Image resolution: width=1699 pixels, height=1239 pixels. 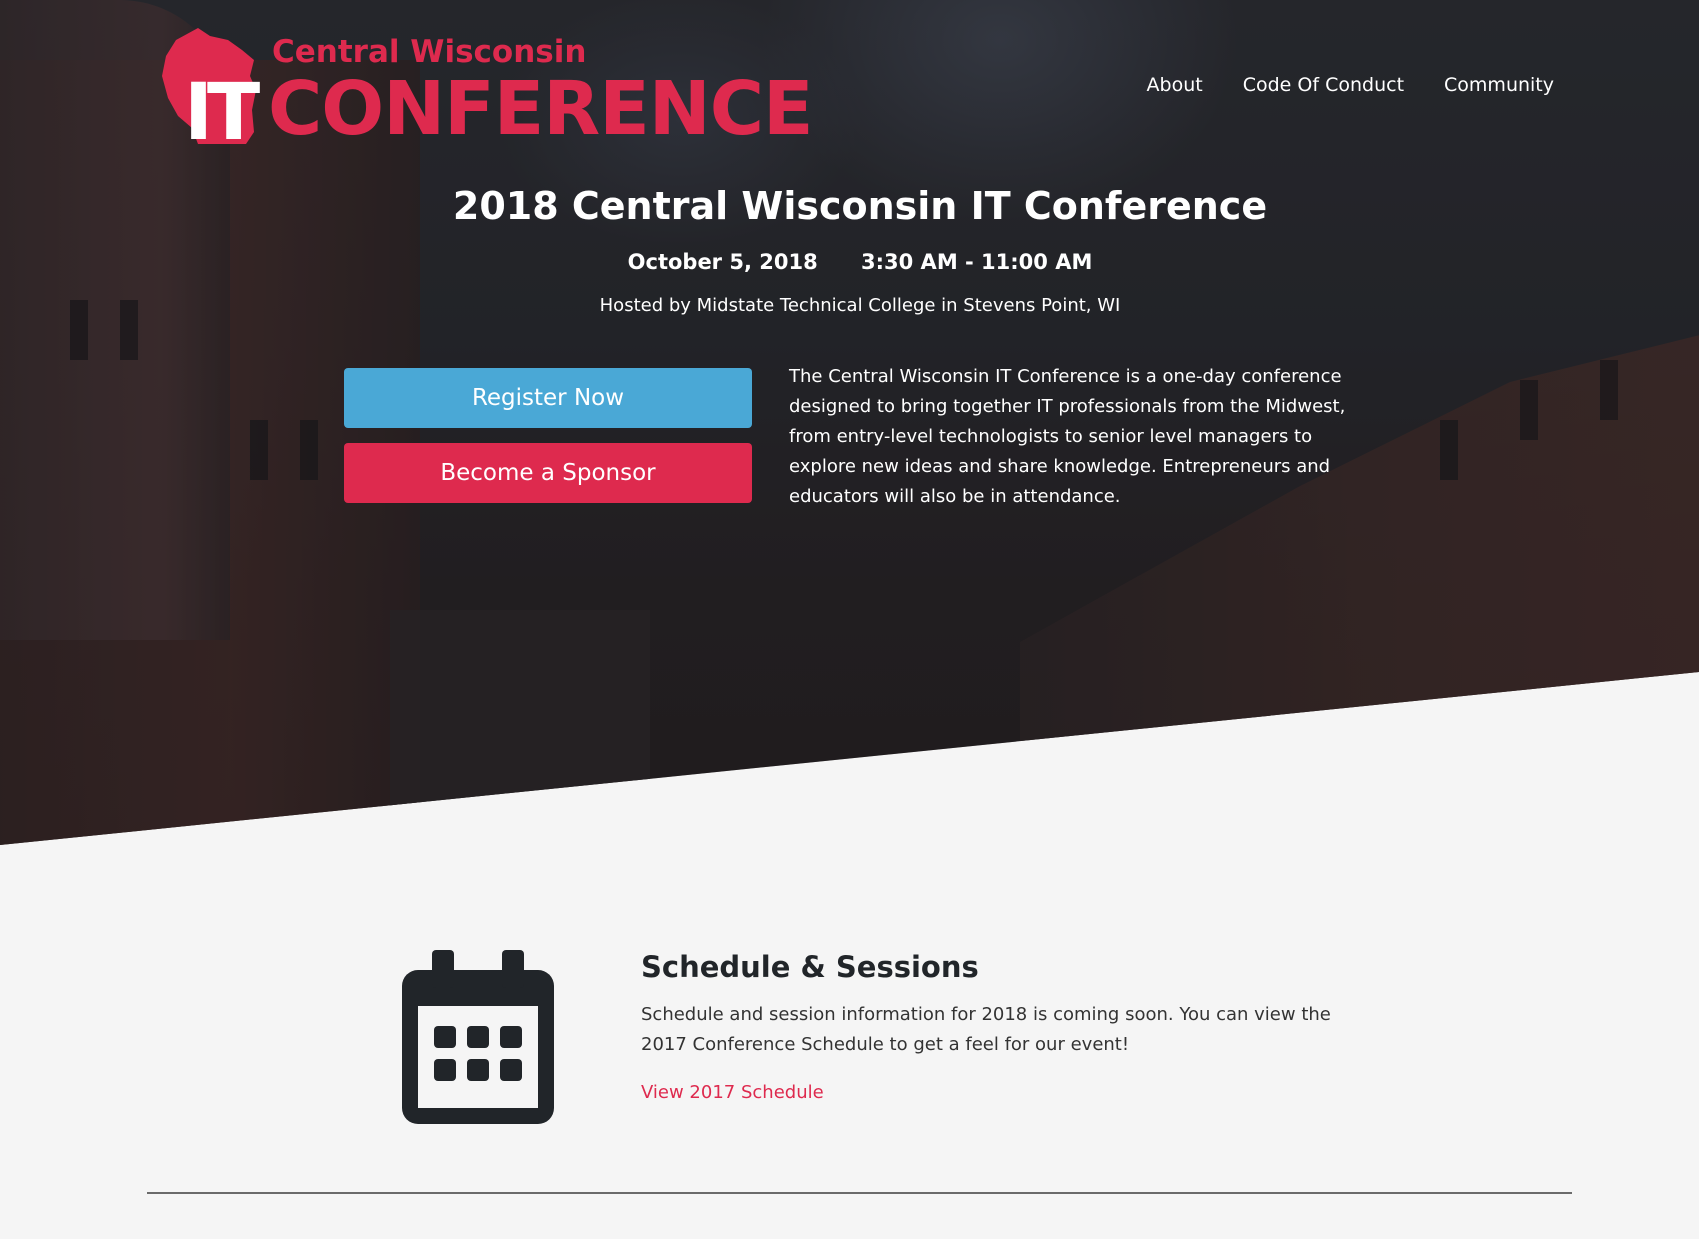 I want to click on nav-about: About, so click(x=1175, y=85).